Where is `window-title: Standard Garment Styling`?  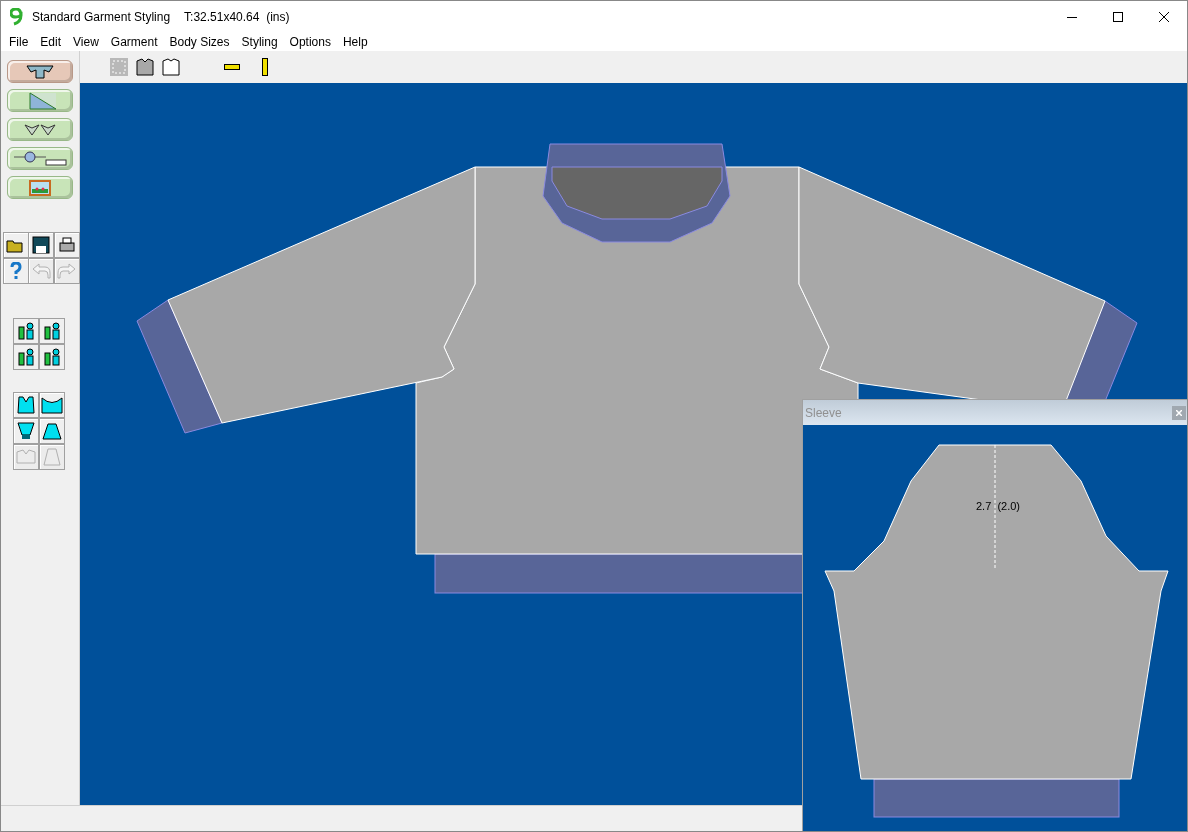
window-title: Standard Garment Styling is located at coordinates (101, 17).